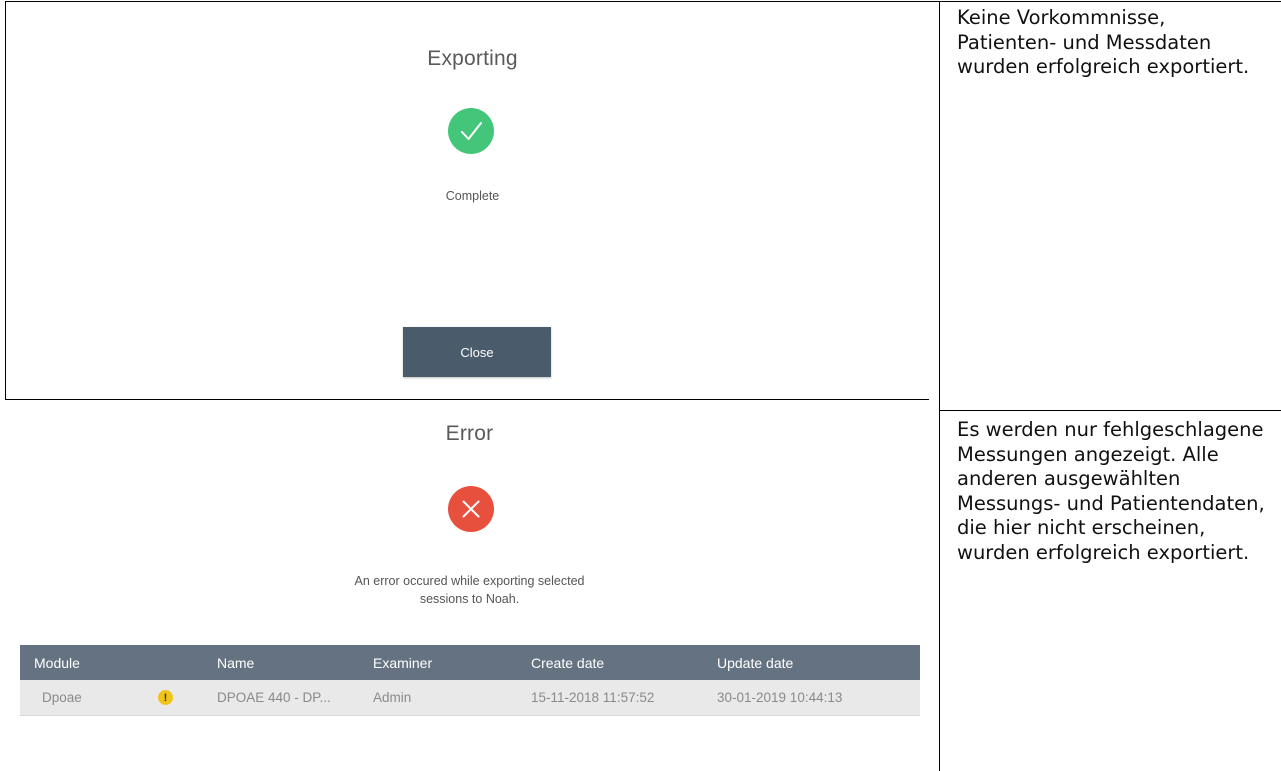  I want to click on check-circle-icon, so click(471, 131).